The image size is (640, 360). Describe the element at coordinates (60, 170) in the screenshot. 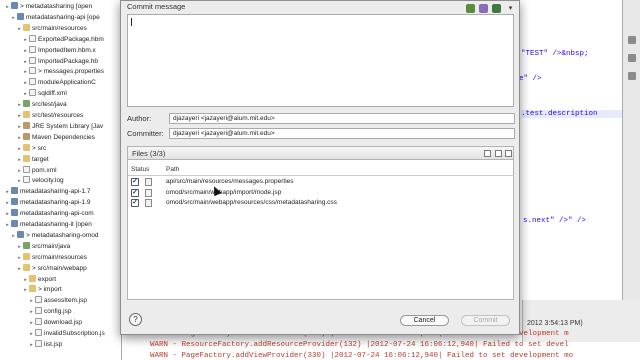

I see `tree-item: ▸ pom.xml` at that location.